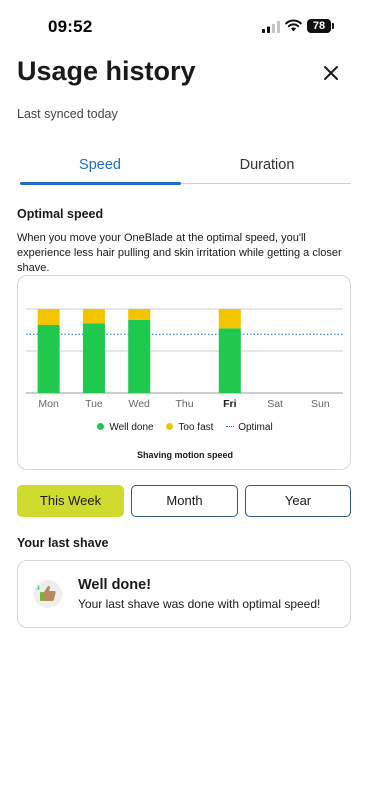 Image resolution: width=368 pixels, height=800 pixels. Describe the element at coordinates (230, 404) in the screenshot. I see `x-tick-label: Fri` at that location.